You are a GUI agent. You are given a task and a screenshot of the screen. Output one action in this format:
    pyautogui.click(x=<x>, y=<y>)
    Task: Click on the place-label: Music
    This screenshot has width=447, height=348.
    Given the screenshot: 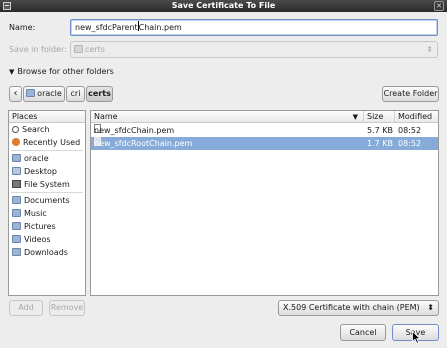 What is the action you would take?
    pyautogui.click(x=35, y=213)
    